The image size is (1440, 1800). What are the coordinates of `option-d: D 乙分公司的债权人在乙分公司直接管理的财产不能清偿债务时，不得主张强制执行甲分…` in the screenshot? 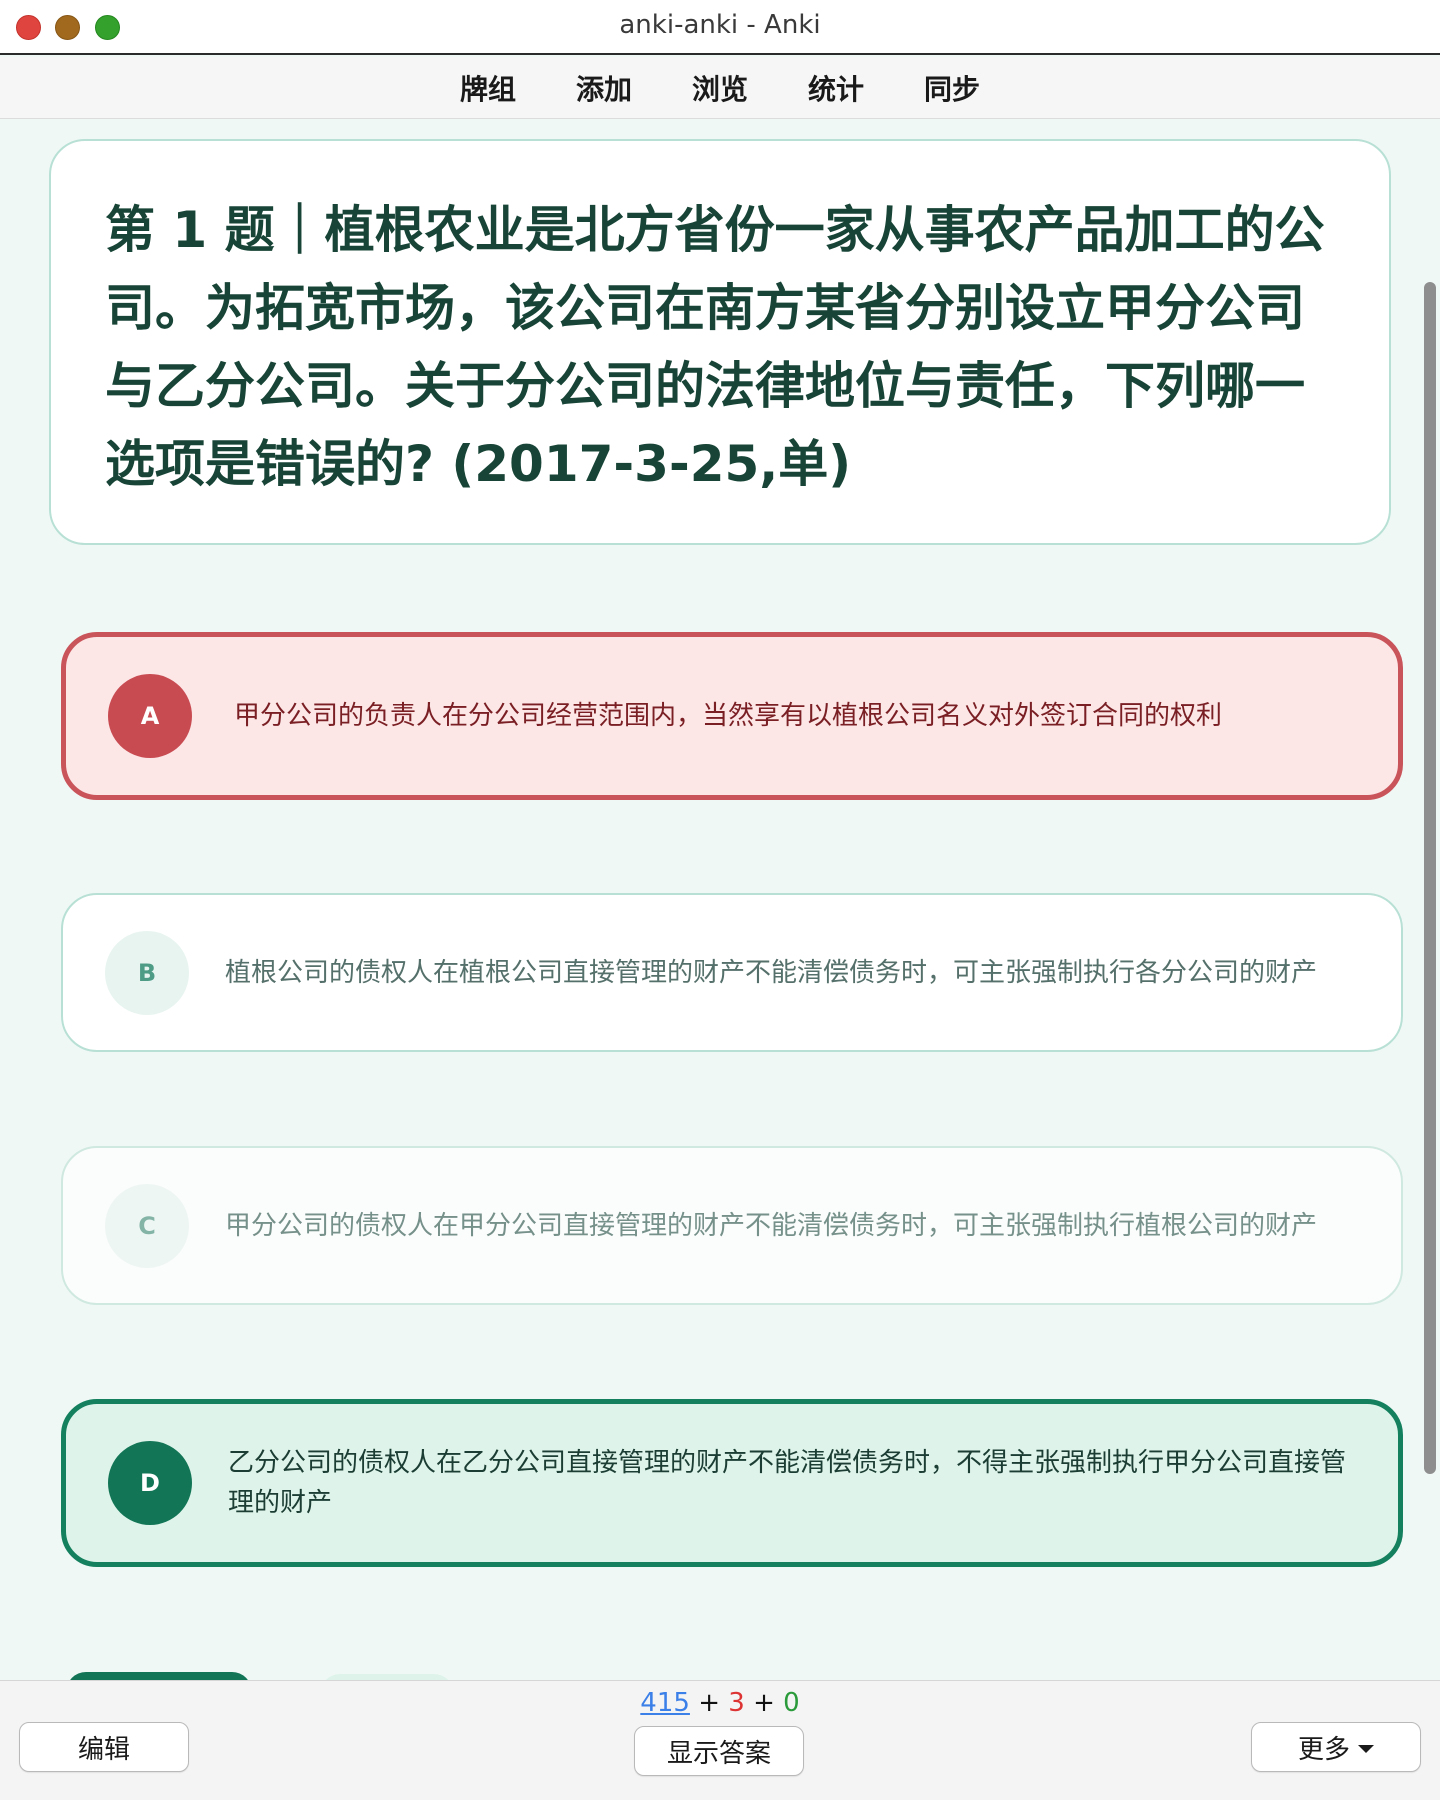 It's located at (732, 1483).